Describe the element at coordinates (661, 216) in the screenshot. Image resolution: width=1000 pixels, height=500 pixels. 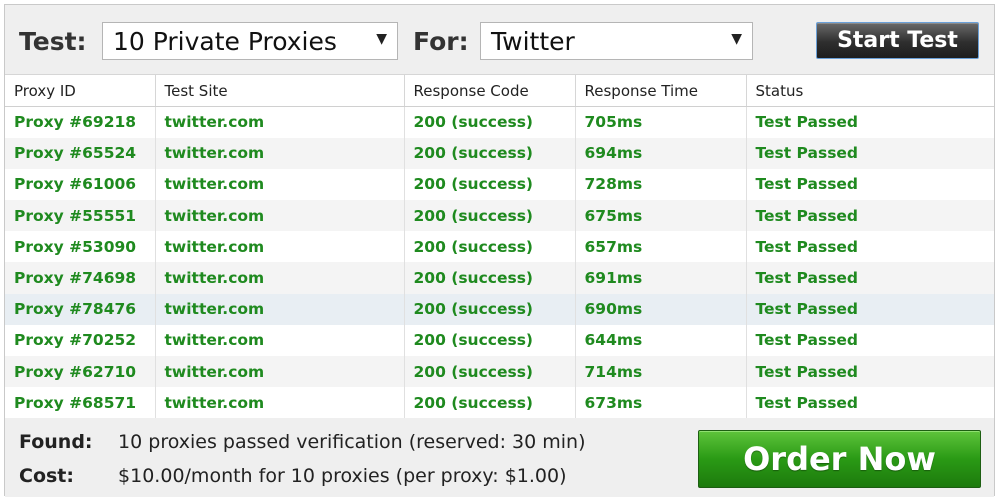
I see `cell-response-time: 675ms` at that location.